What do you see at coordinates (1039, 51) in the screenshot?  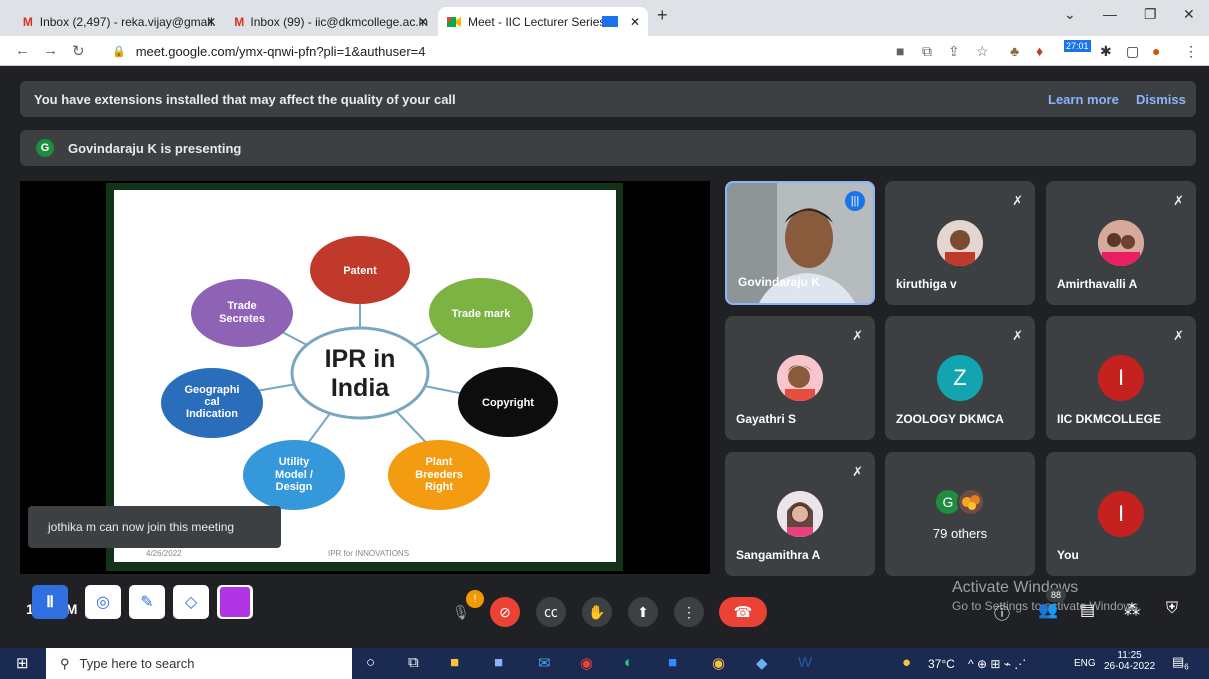 I see `extension-icon: ♦` at bounding box center [1039, 51].